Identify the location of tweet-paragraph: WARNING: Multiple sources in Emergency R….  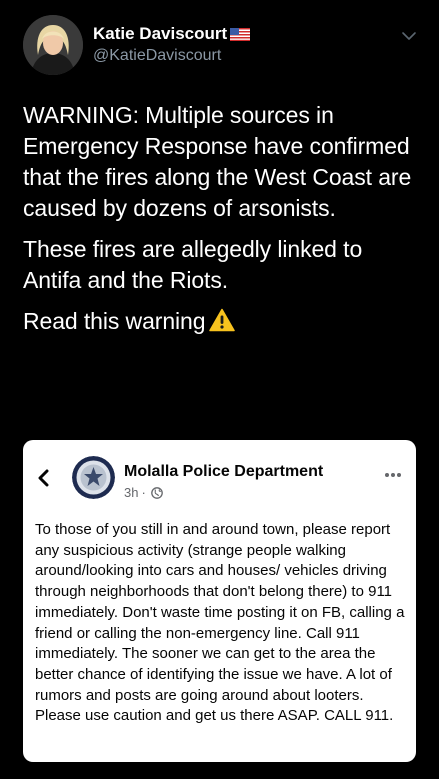
(217, 161).